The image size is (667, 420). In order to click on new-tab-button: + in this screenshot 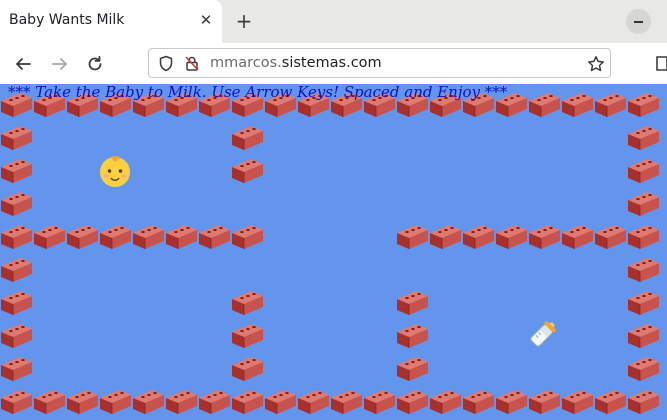, I will do `click(244, 21)`.